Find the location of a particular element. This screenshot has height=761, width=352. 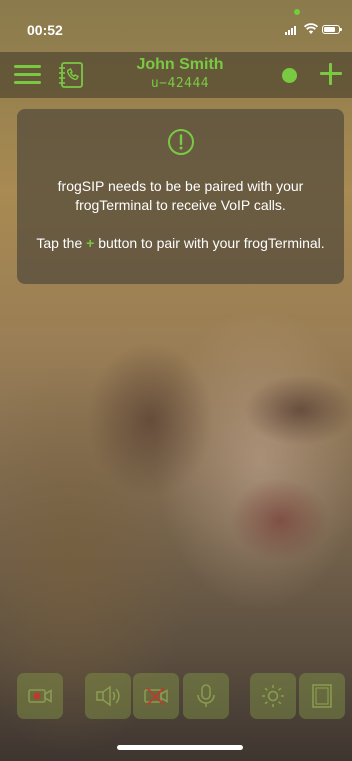

speaker-icon is located at coordinates (108, 696).